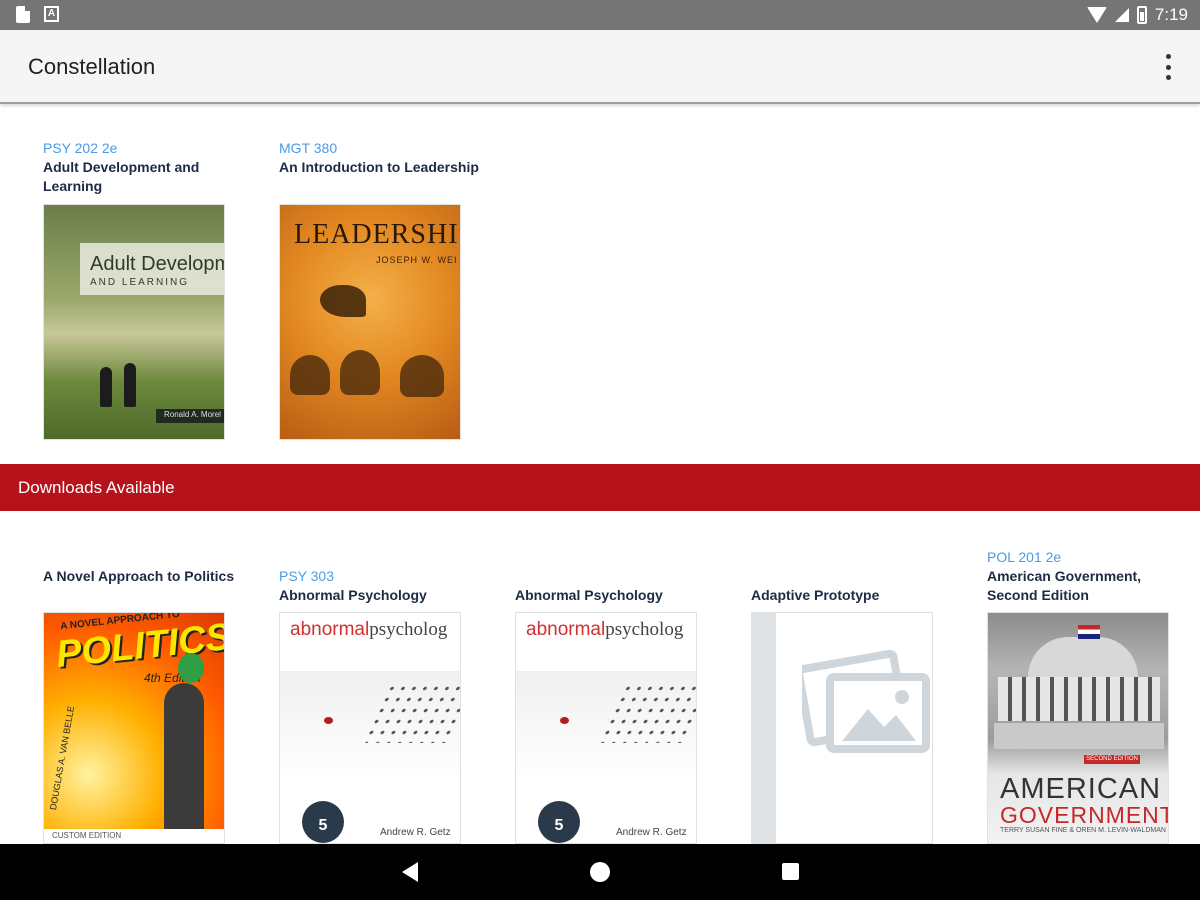  What do you see at coordinates (1168, 67) in the screenshot?
I see `overflow-menu-icon` at bounding box center [1168, 67].